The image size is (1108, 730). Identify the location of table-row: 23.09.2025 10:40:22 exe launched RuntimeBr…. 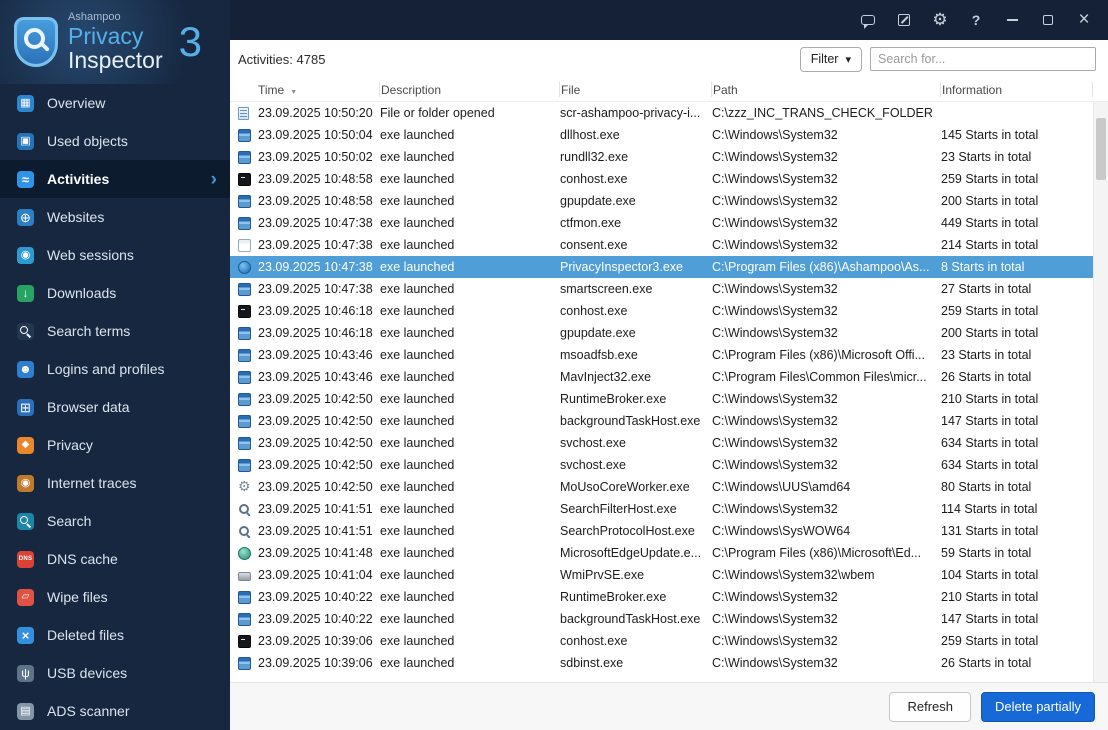
(661, 597).